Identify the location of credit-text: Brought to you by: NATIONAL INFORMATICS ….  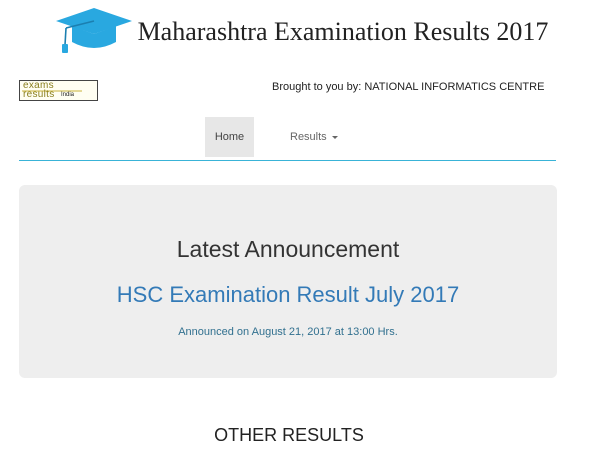
(408, 87).